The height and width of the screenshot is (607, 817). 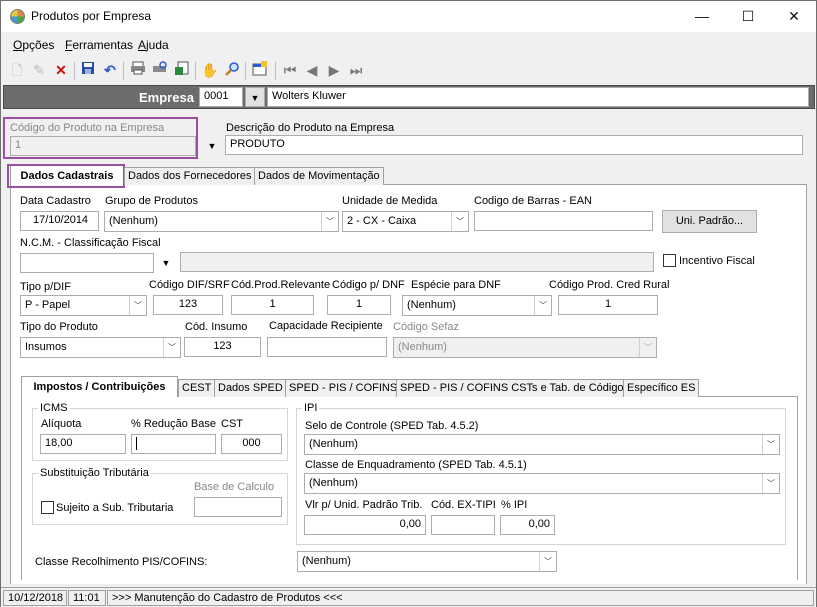 What do you see at coordinates (99, 386) in the screenshot?
I see `tab-impostos: Impostos / Contribuições` at bounding box center [99, 386].